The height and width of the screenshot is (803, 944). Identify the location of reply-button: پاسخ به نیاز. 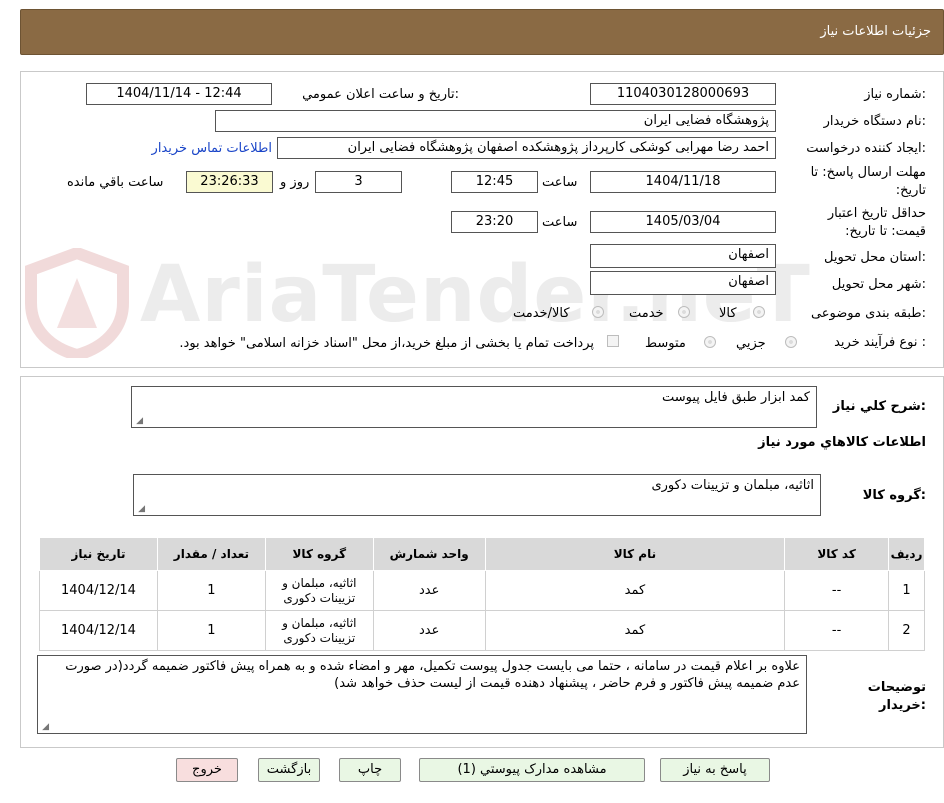
(715, 770).